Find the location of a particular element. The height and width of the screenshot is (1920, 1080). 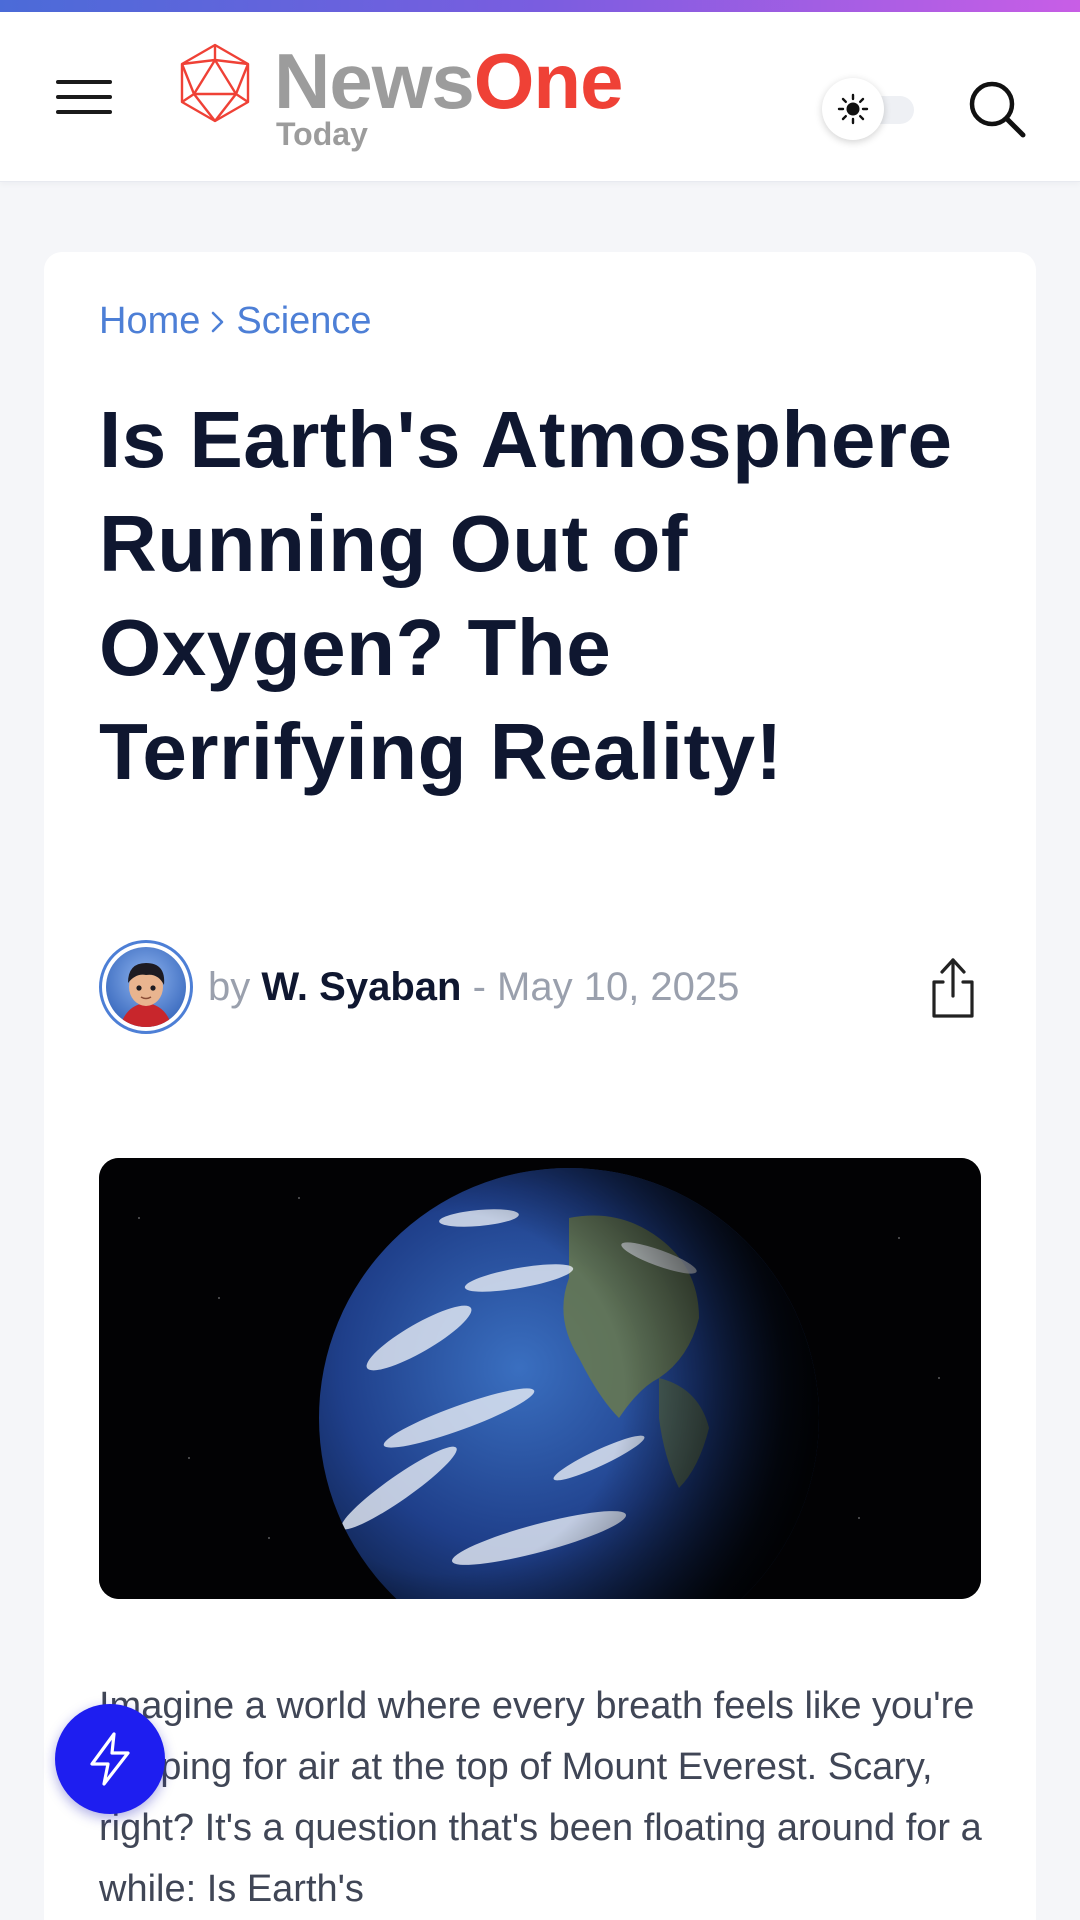

site-header: NewsOne Today is located at coordinates (540, 97).